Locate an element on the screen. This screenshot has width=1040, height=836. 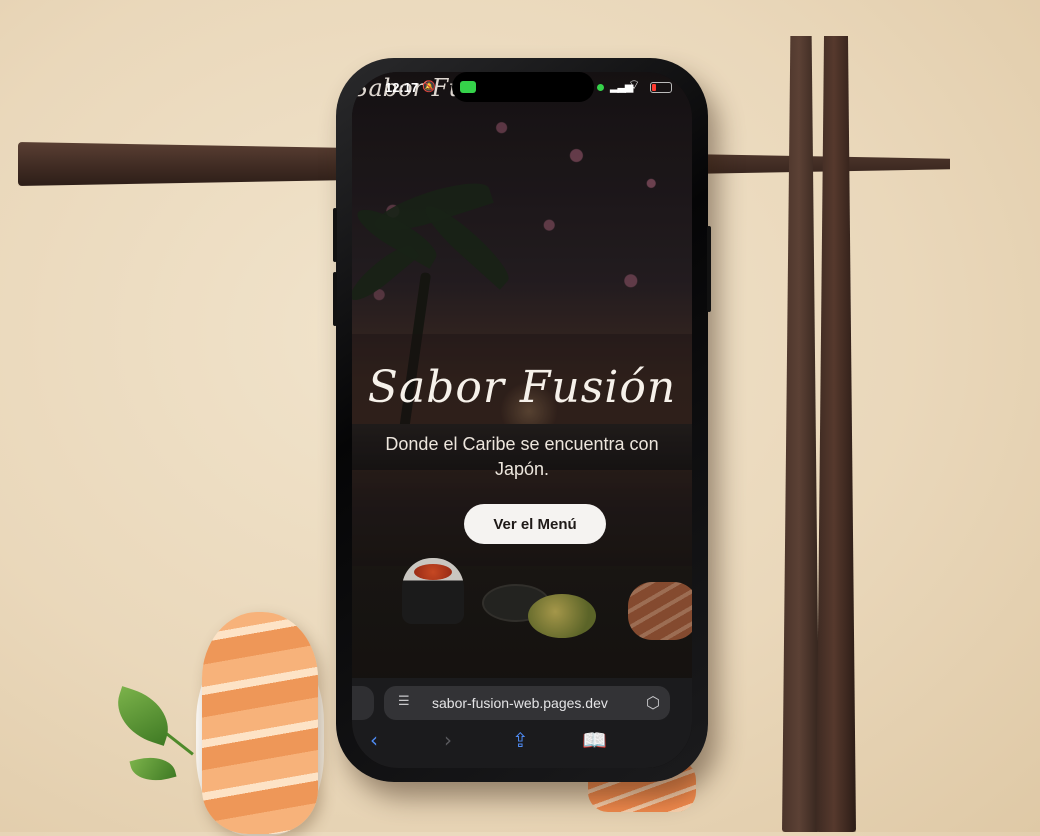
battery-icon is located at coordinates (661, 87).